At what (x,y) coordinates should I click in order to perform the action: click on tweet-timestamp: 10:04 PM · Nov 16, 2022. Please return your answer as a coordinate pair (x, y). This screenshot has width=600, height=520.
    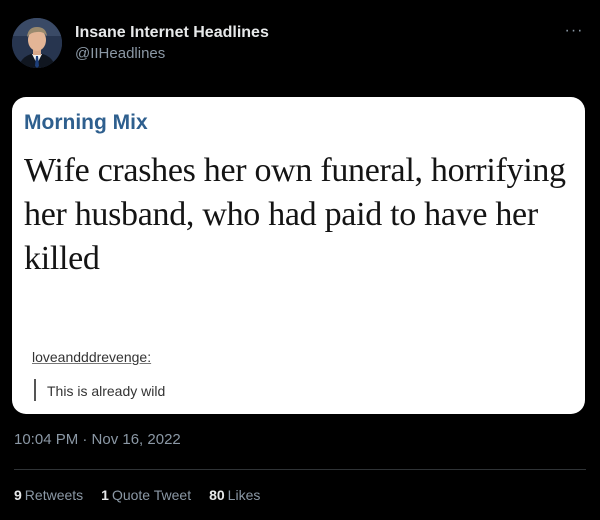
    Looking at the image, I should click on (97, 439).